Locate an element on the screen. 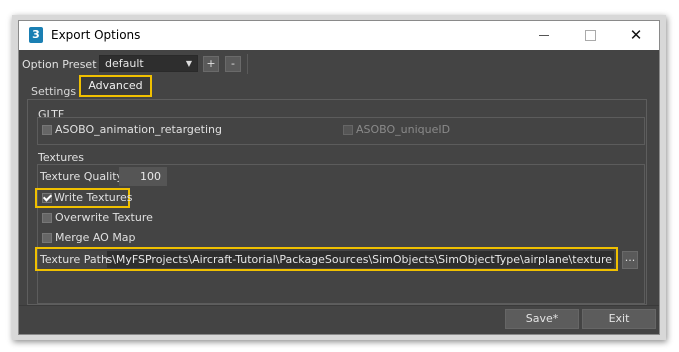 This screenshot has width=679, height=352. tab-advanced: Advanced is located at coordinates (115, 86).